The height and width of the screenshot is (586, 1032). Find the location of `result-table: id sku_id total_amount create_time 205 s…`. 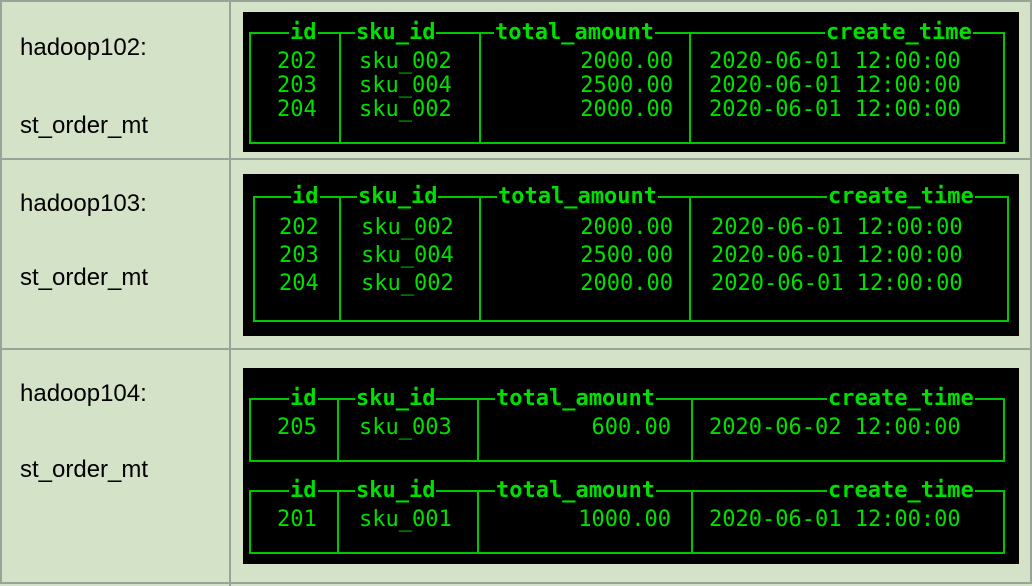

result-table: id sku_id total_amount create_time 205 s… is located at coordinates (627, 424).